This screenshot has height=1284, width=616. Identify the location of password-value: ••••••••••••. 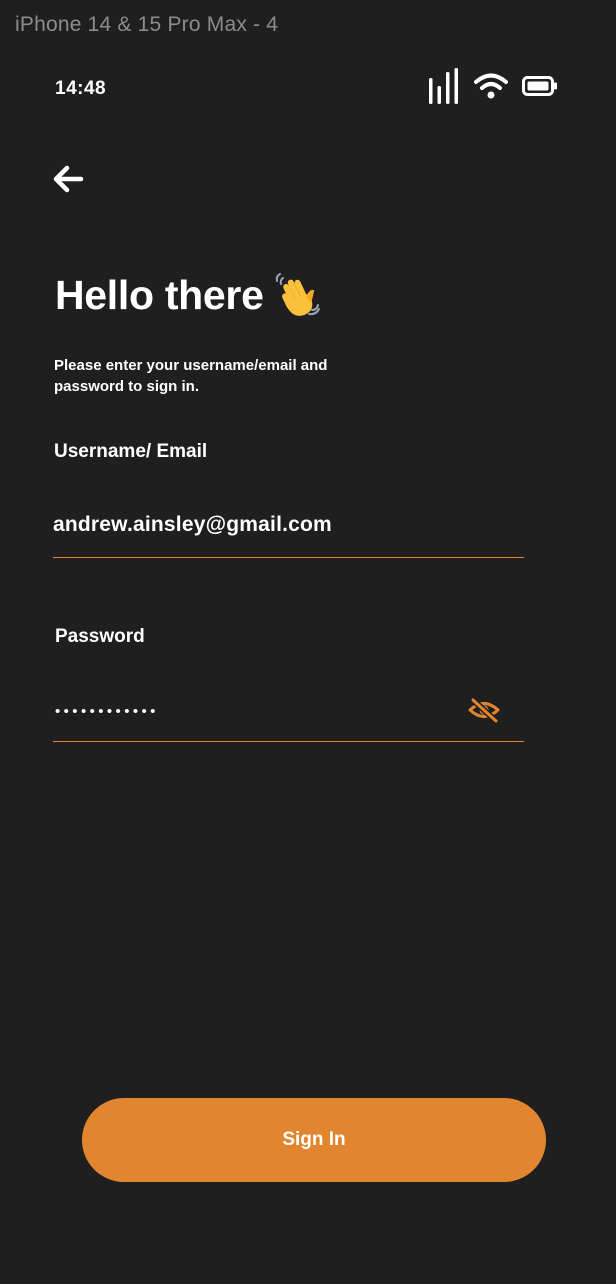
(107, 711).